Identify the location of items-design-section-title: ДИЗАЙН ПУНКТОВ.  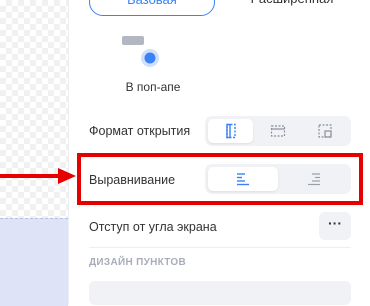
(138, 262).